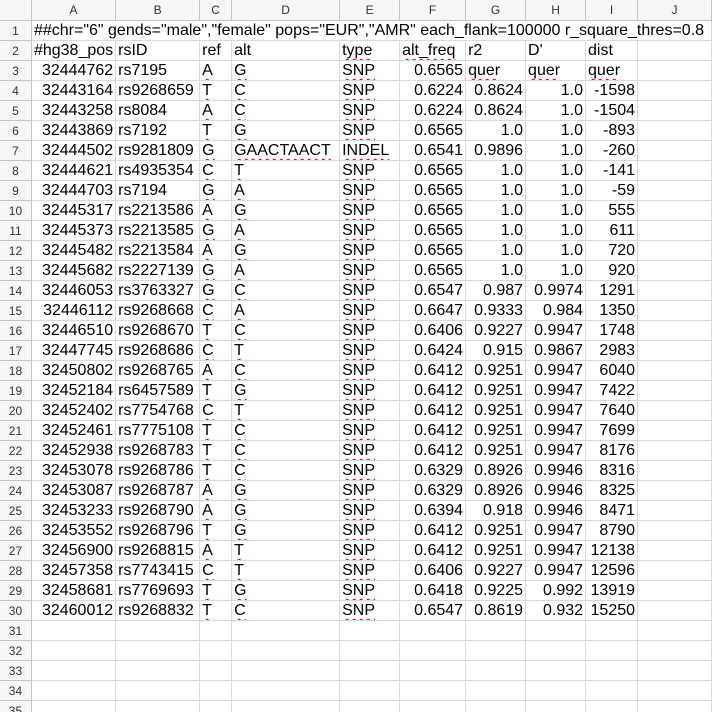 The width and height of the screenshot is (712, 712). What do you see at coordinates (74, 170) in the screenshot?
I see `data-cell: 32444621` at bounding box center [74, 170].